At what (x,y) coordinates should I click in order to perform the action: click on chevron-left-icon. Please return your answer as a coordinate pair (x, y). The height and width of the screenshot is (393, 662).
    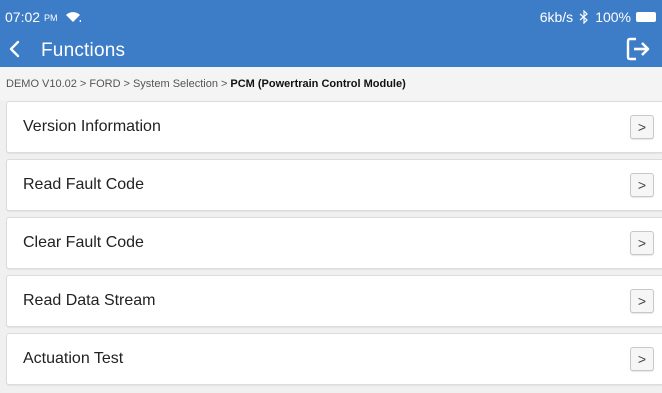
    Looking at the image, I should click on (14, 49).